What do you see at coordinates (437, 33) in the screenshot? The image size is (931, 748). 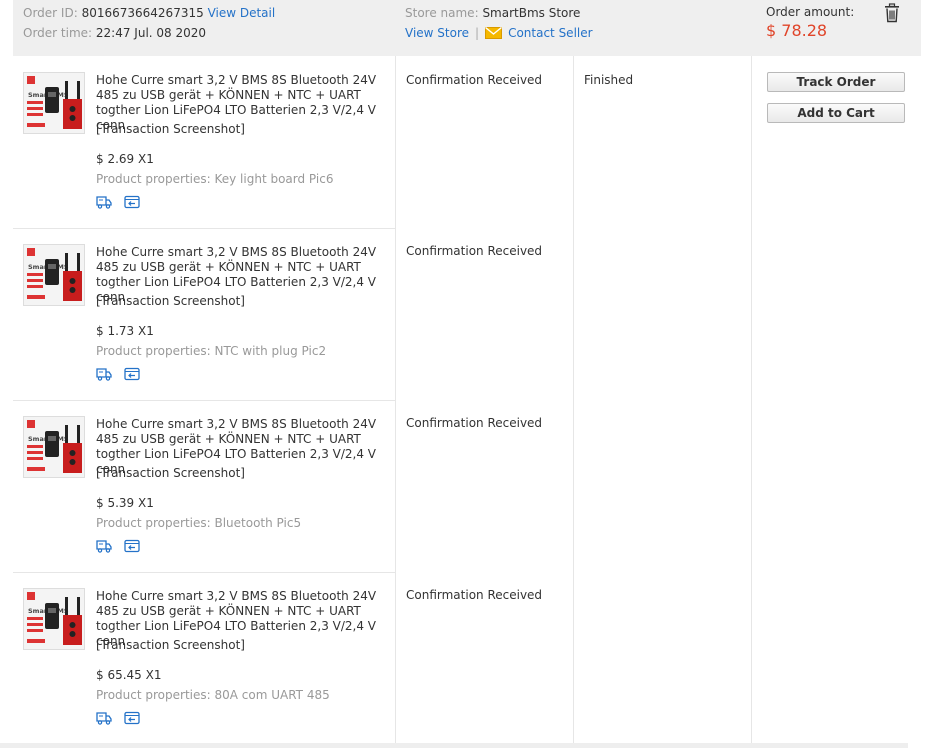 I see `view-store-link: View Store` at bounding box center [437, 33].